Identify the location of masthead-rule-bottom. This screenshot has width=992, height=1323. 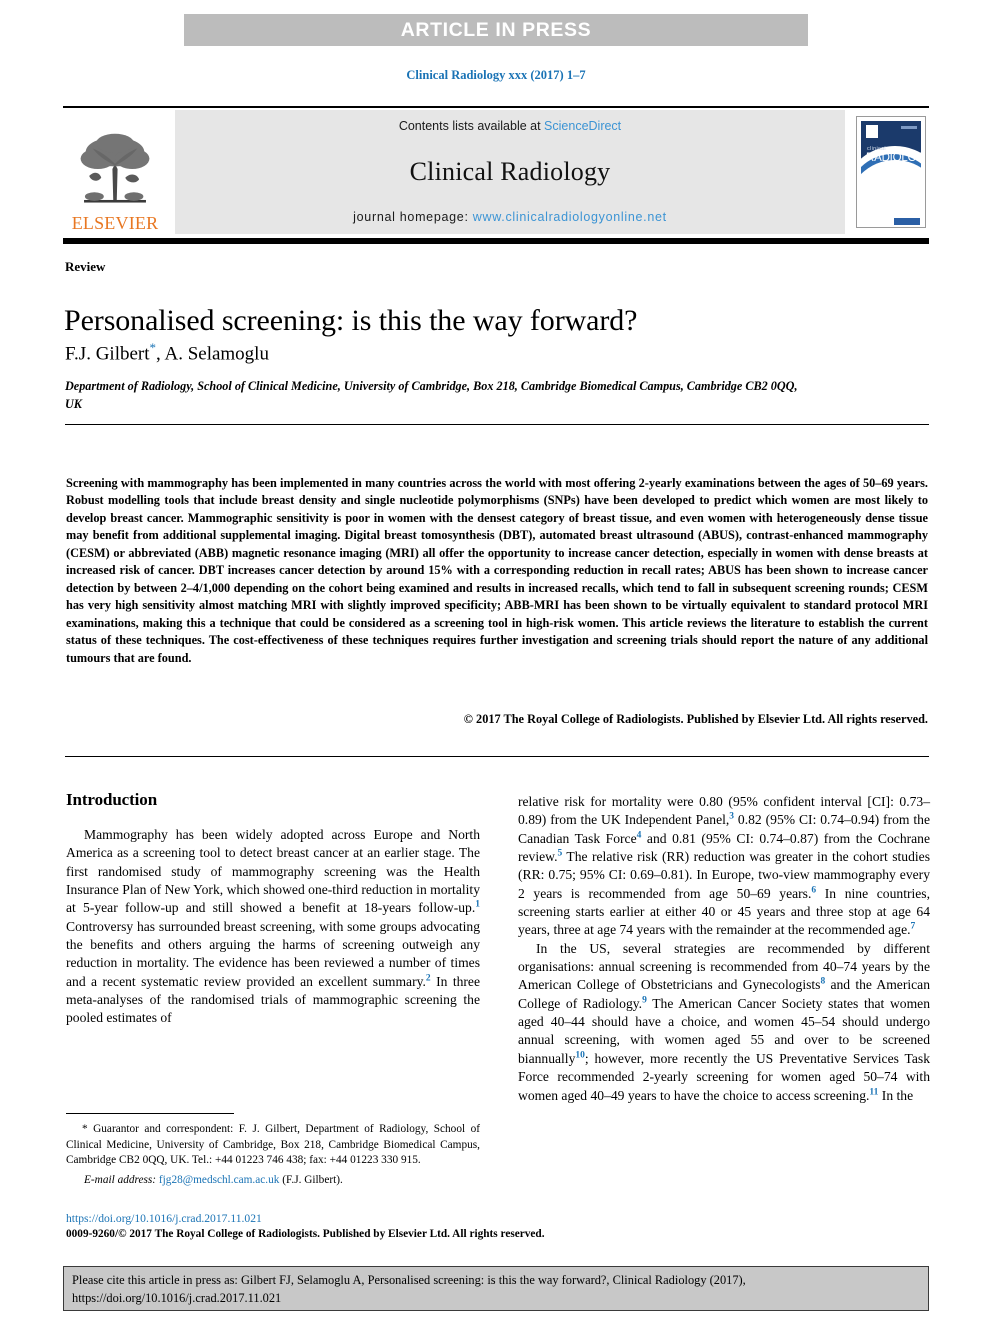
(496, 241).